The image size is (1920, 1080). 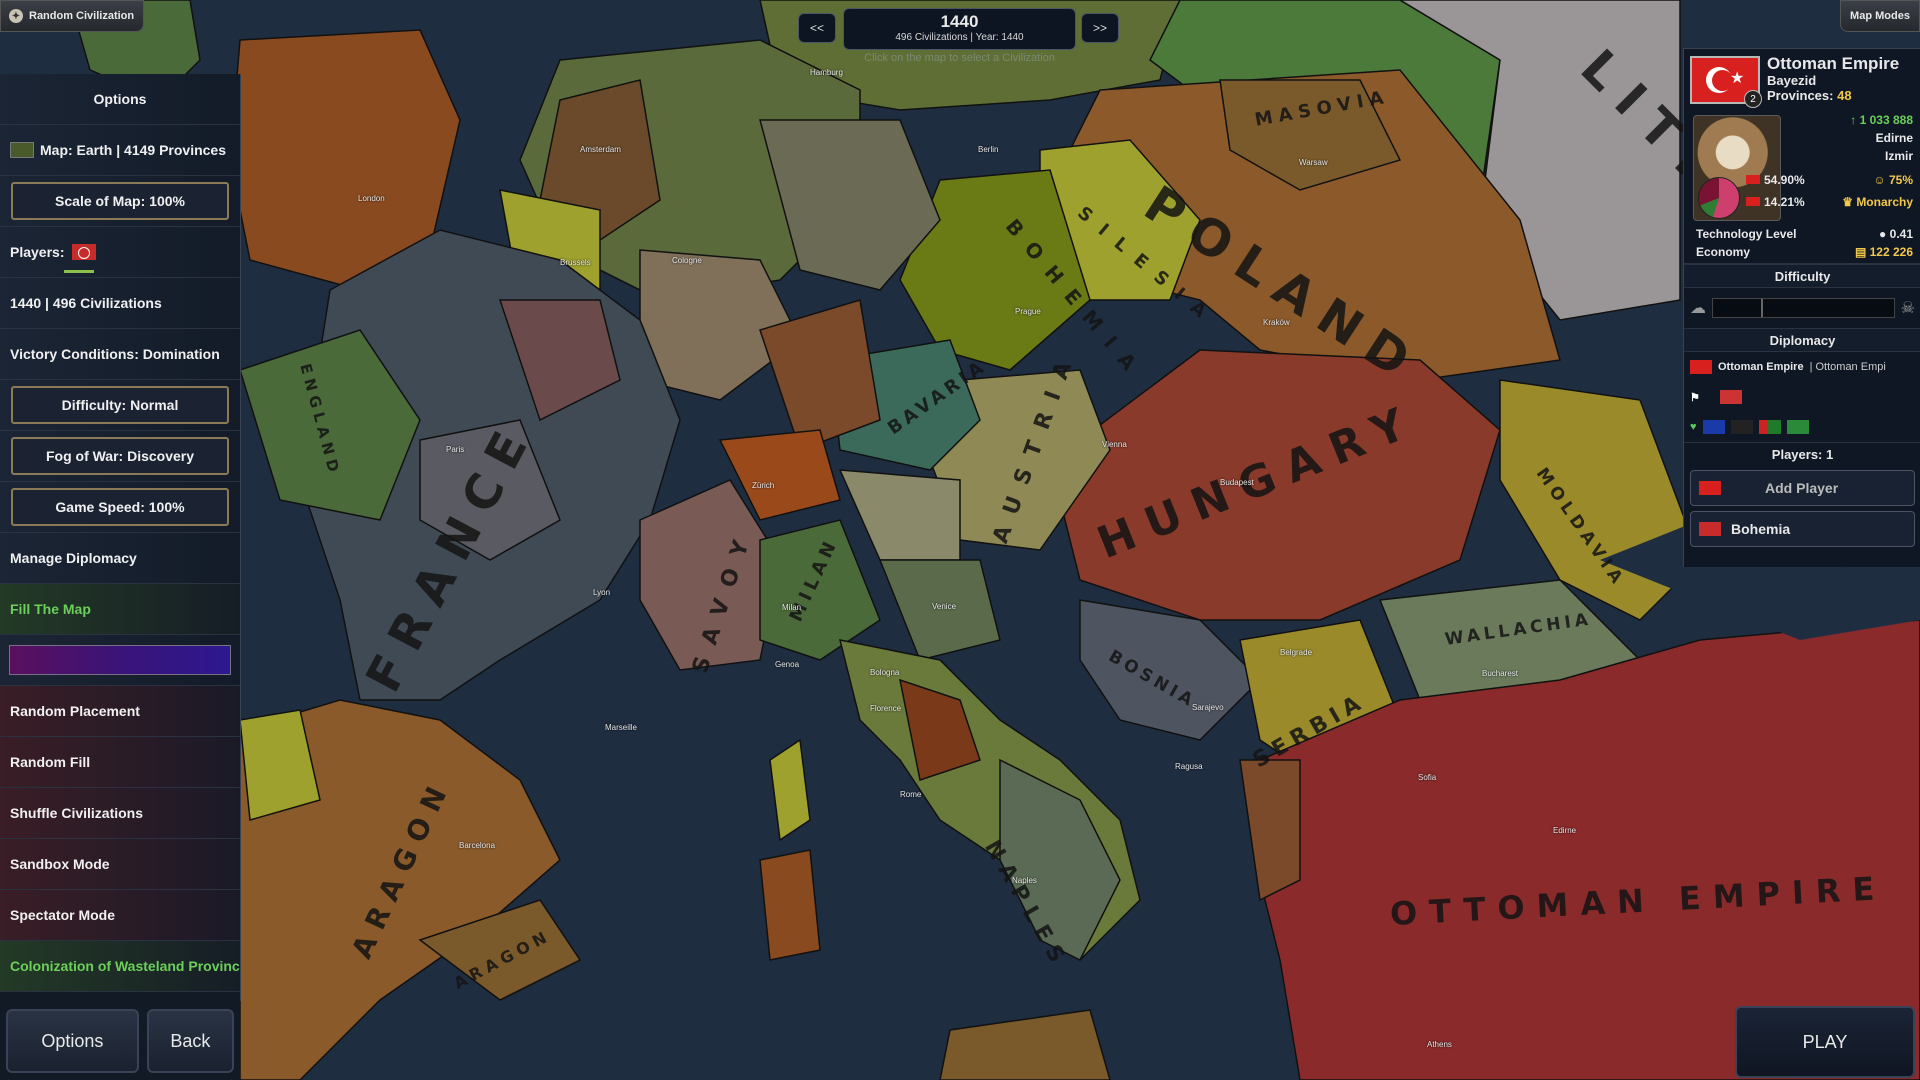 I want to click on rank-badge: 2, so click(x=1753, y=99).